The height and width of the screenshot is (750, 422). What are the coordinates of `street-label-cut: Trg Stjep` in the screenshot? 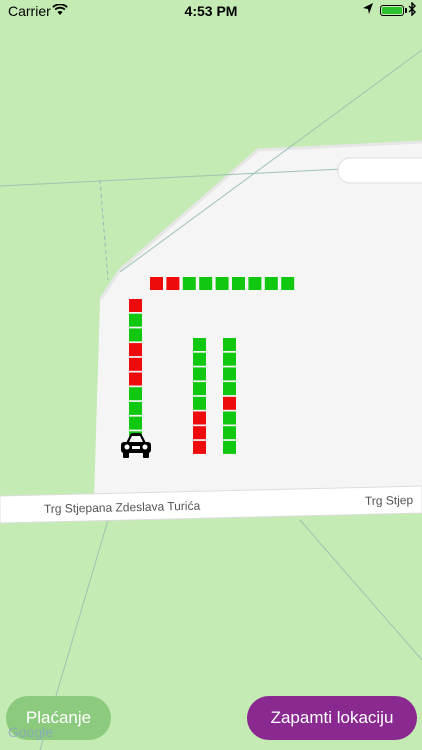 It's located at (389, 500).